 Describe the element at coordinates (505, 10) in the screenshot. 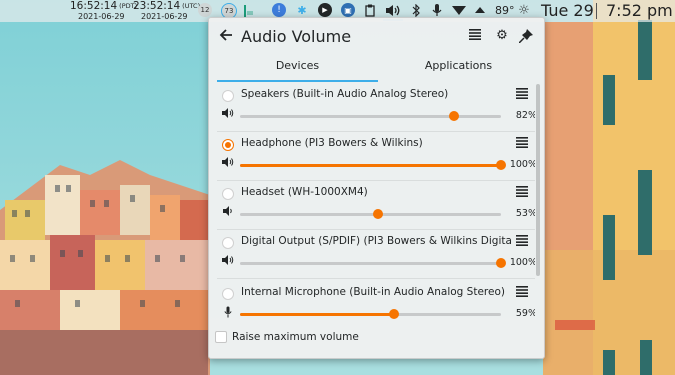

I see `temperature: 89°` at that location.